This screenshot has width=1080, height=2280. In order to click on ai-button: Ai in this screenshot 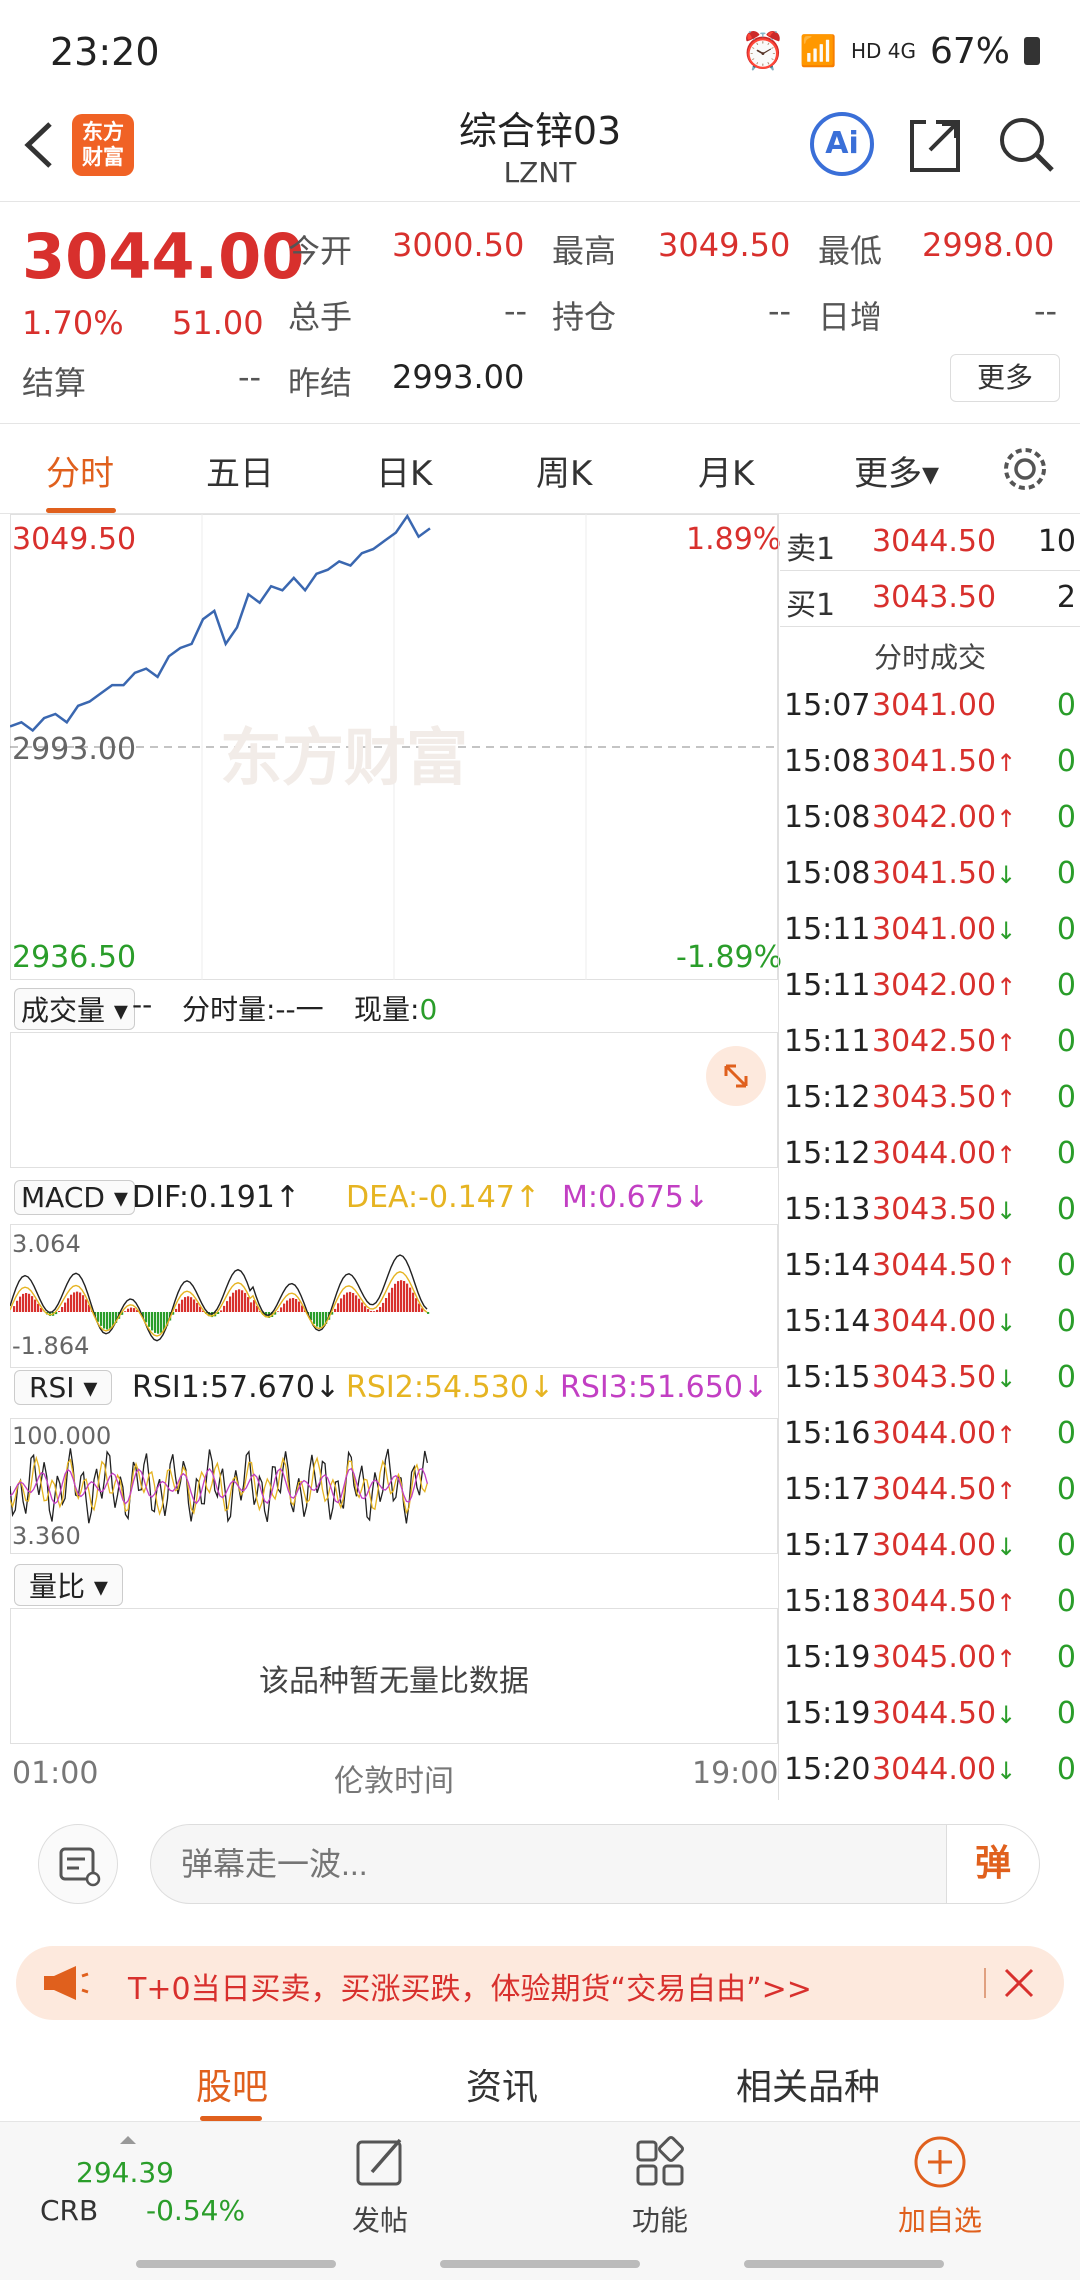, I will do `click(842, 144)`.